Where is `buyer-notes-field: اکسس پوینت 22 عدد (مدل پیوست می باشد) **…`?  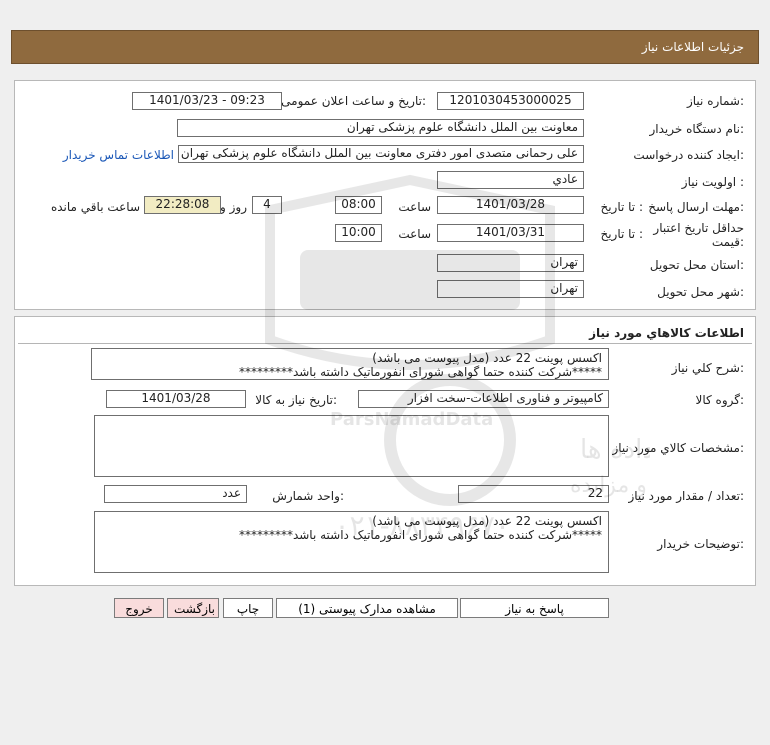 buyer-notes-field: اکسس پوینت 22 عدد (مدل پیوست می باشد) **… is located at coordinates (351, 542).